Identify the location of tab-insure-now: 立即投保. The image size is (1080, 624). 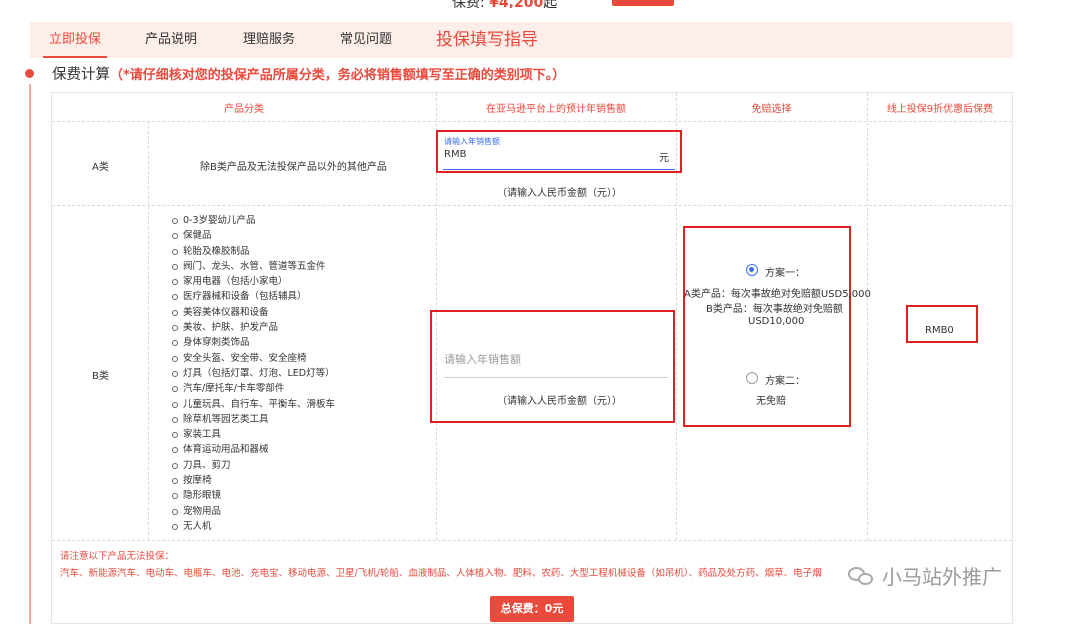
(75, 40).